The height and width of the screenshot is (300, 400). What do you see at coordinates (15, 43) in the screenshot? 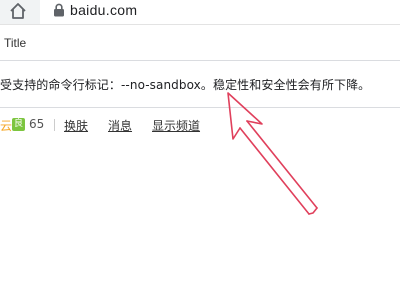
I see `bookmark-item-title: Title` at bounding box center [15, 43].